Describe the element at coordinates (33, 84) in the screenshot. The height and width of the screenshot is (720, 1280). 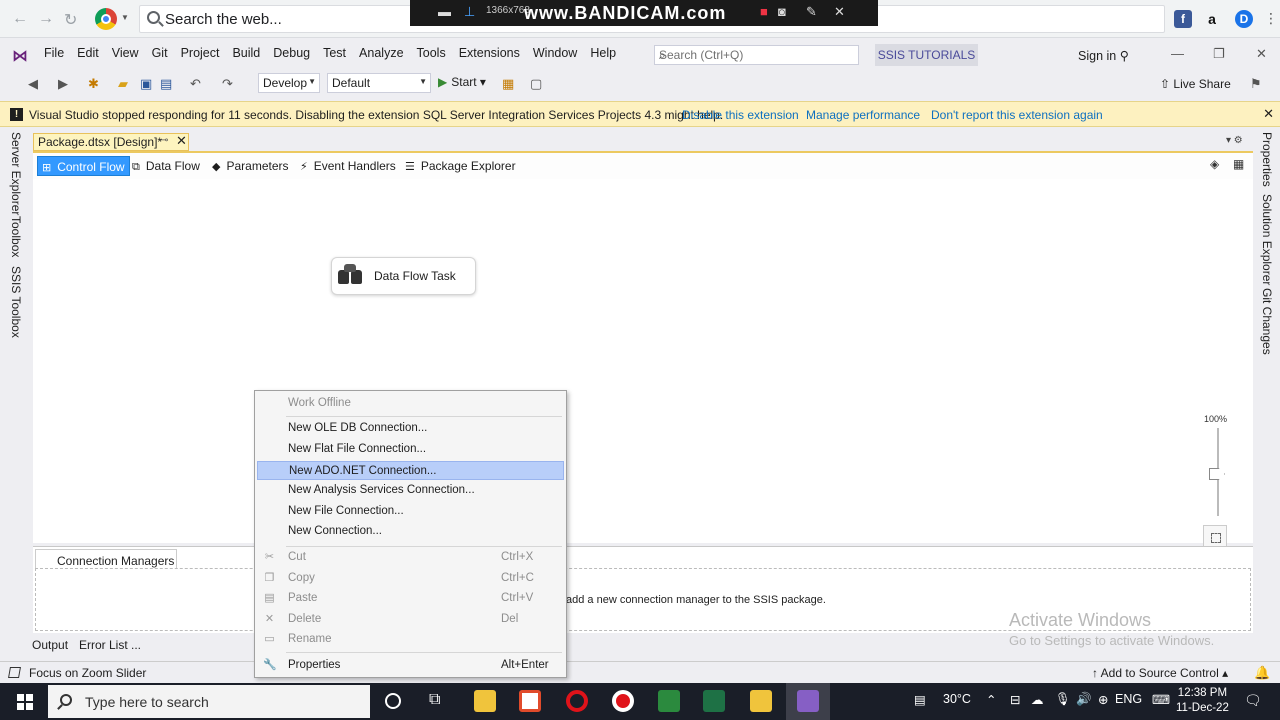
I see `nav-back-icon: ◀` at that location.